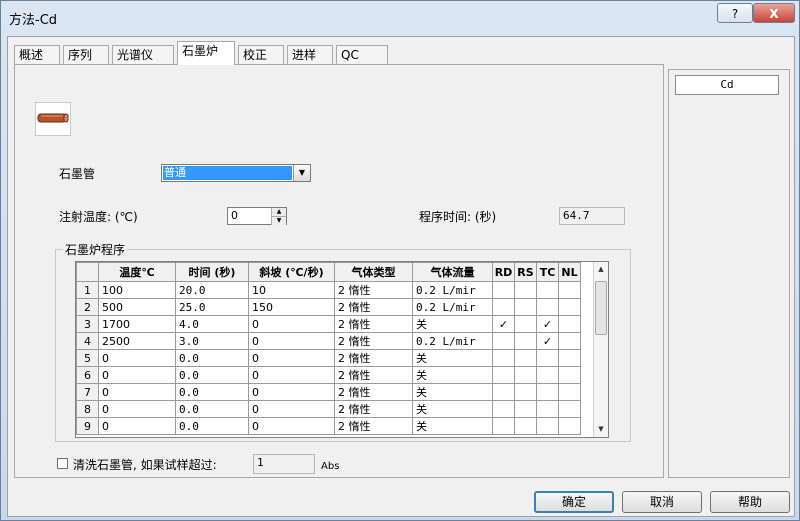 The width and height of the screenshot is (800, 521). What do you see at coordinates (284, 464) in the screenshot?
I see `clean-threshold-input: 1` at bounding box center [284, 464].